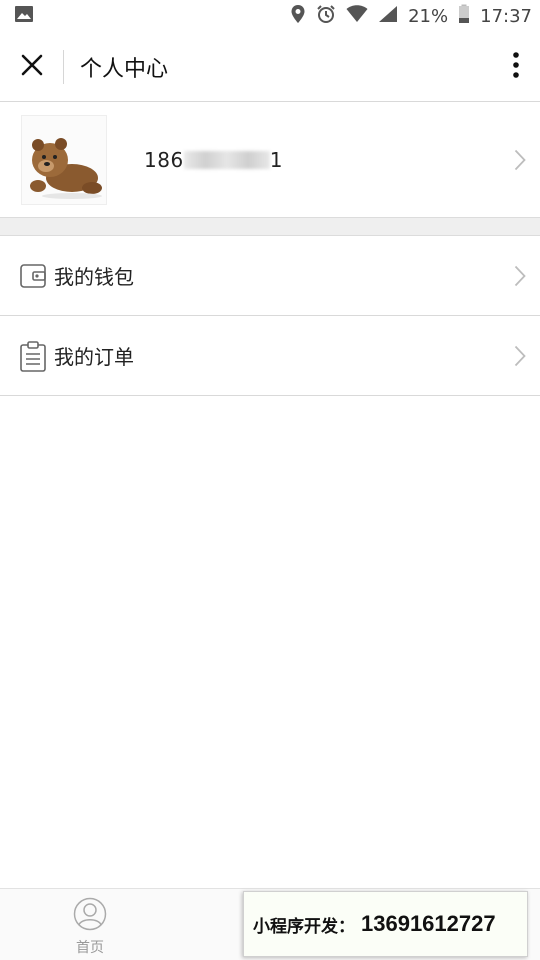  What do you see at coordinates (34, 276) in the screenshot?
I see `wallet-icon` at bounding box center [34, 276].